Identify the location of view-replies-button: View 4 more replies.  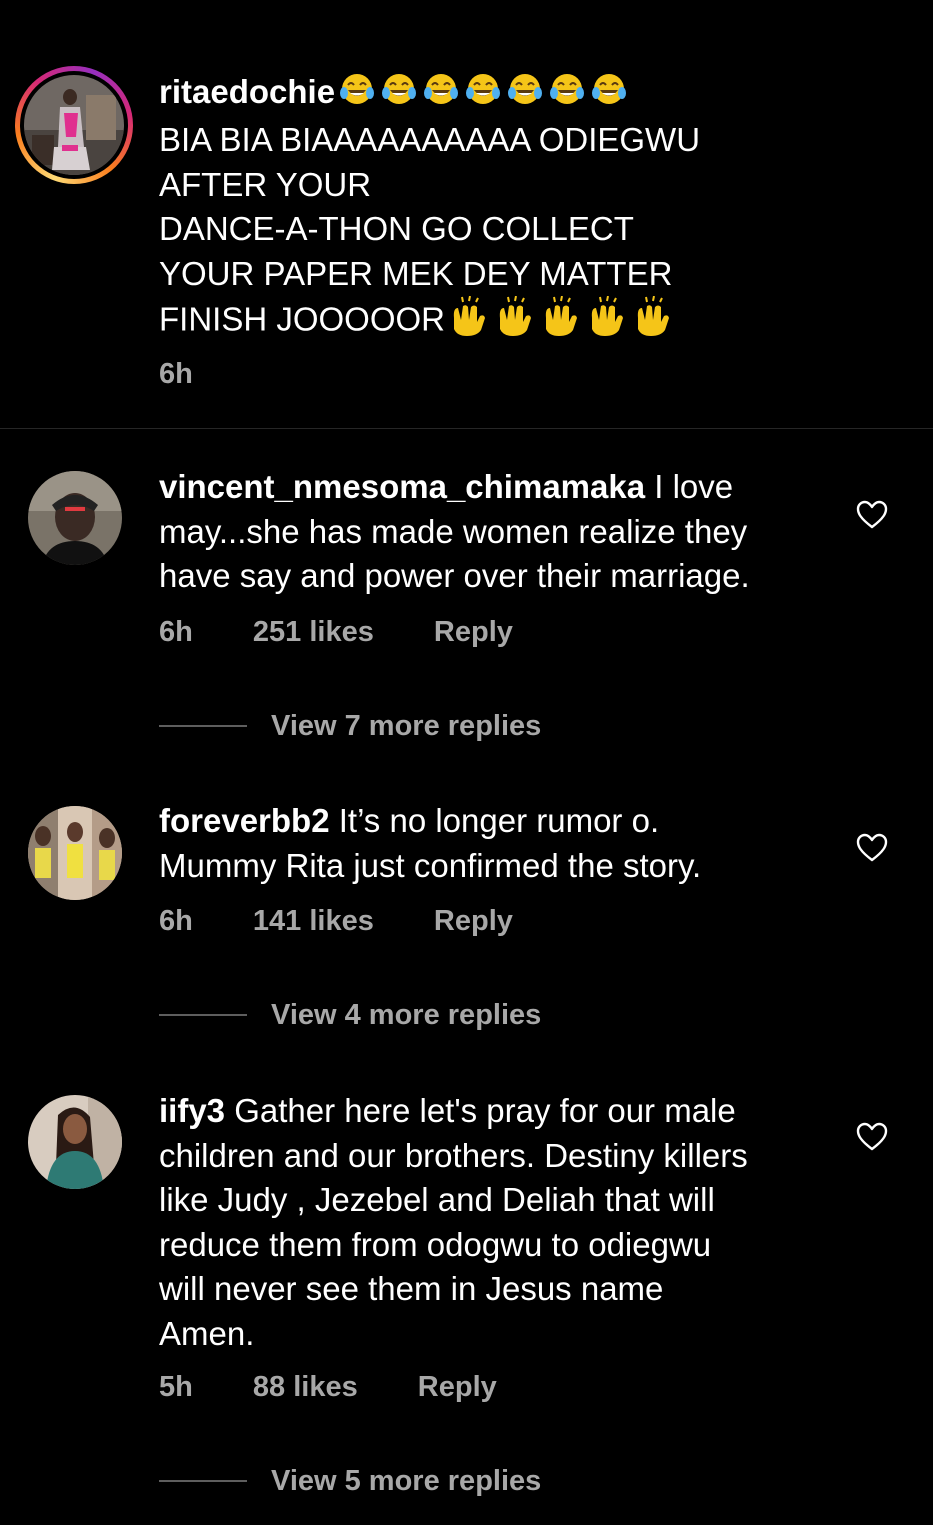
(350, 1015).